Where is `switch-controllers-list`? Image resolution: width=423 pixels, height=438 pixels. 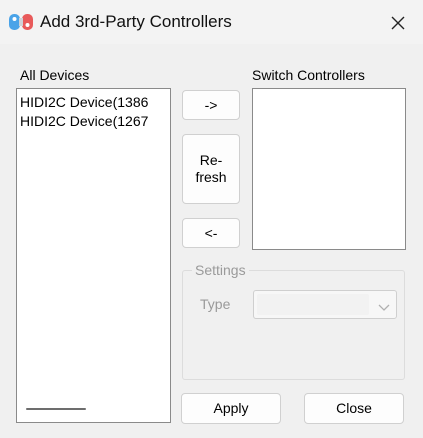 switch-controllers-list is located at coordinates (329, 169).